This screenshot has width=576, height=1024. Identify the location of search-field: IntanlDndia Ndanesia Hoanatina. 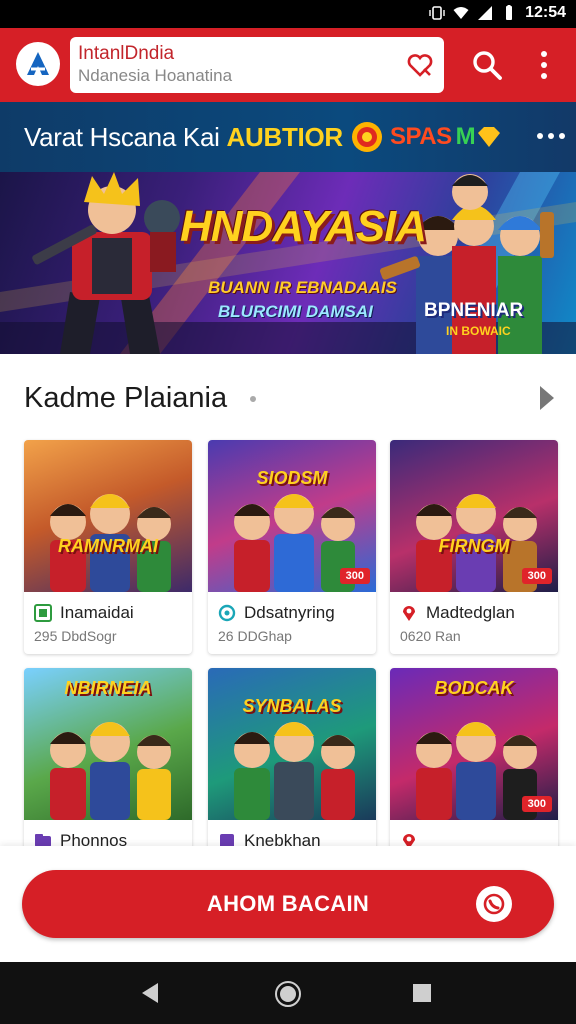
(257, 65).